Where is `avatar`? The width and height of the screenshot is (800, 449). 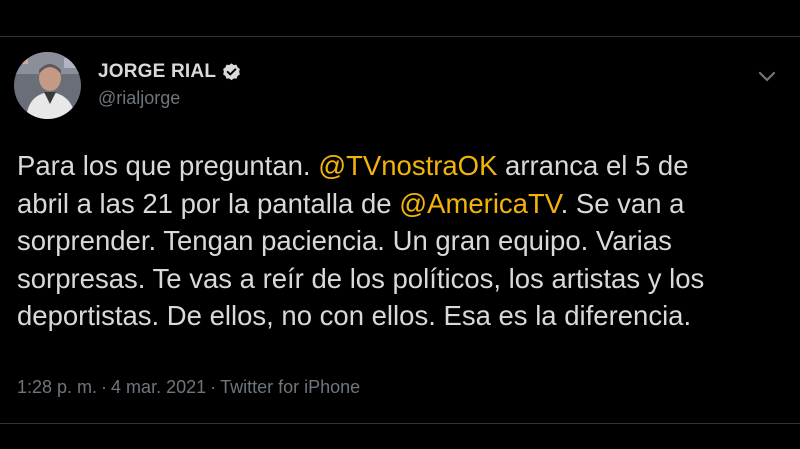
avatar is located at coordinates (47, 85).